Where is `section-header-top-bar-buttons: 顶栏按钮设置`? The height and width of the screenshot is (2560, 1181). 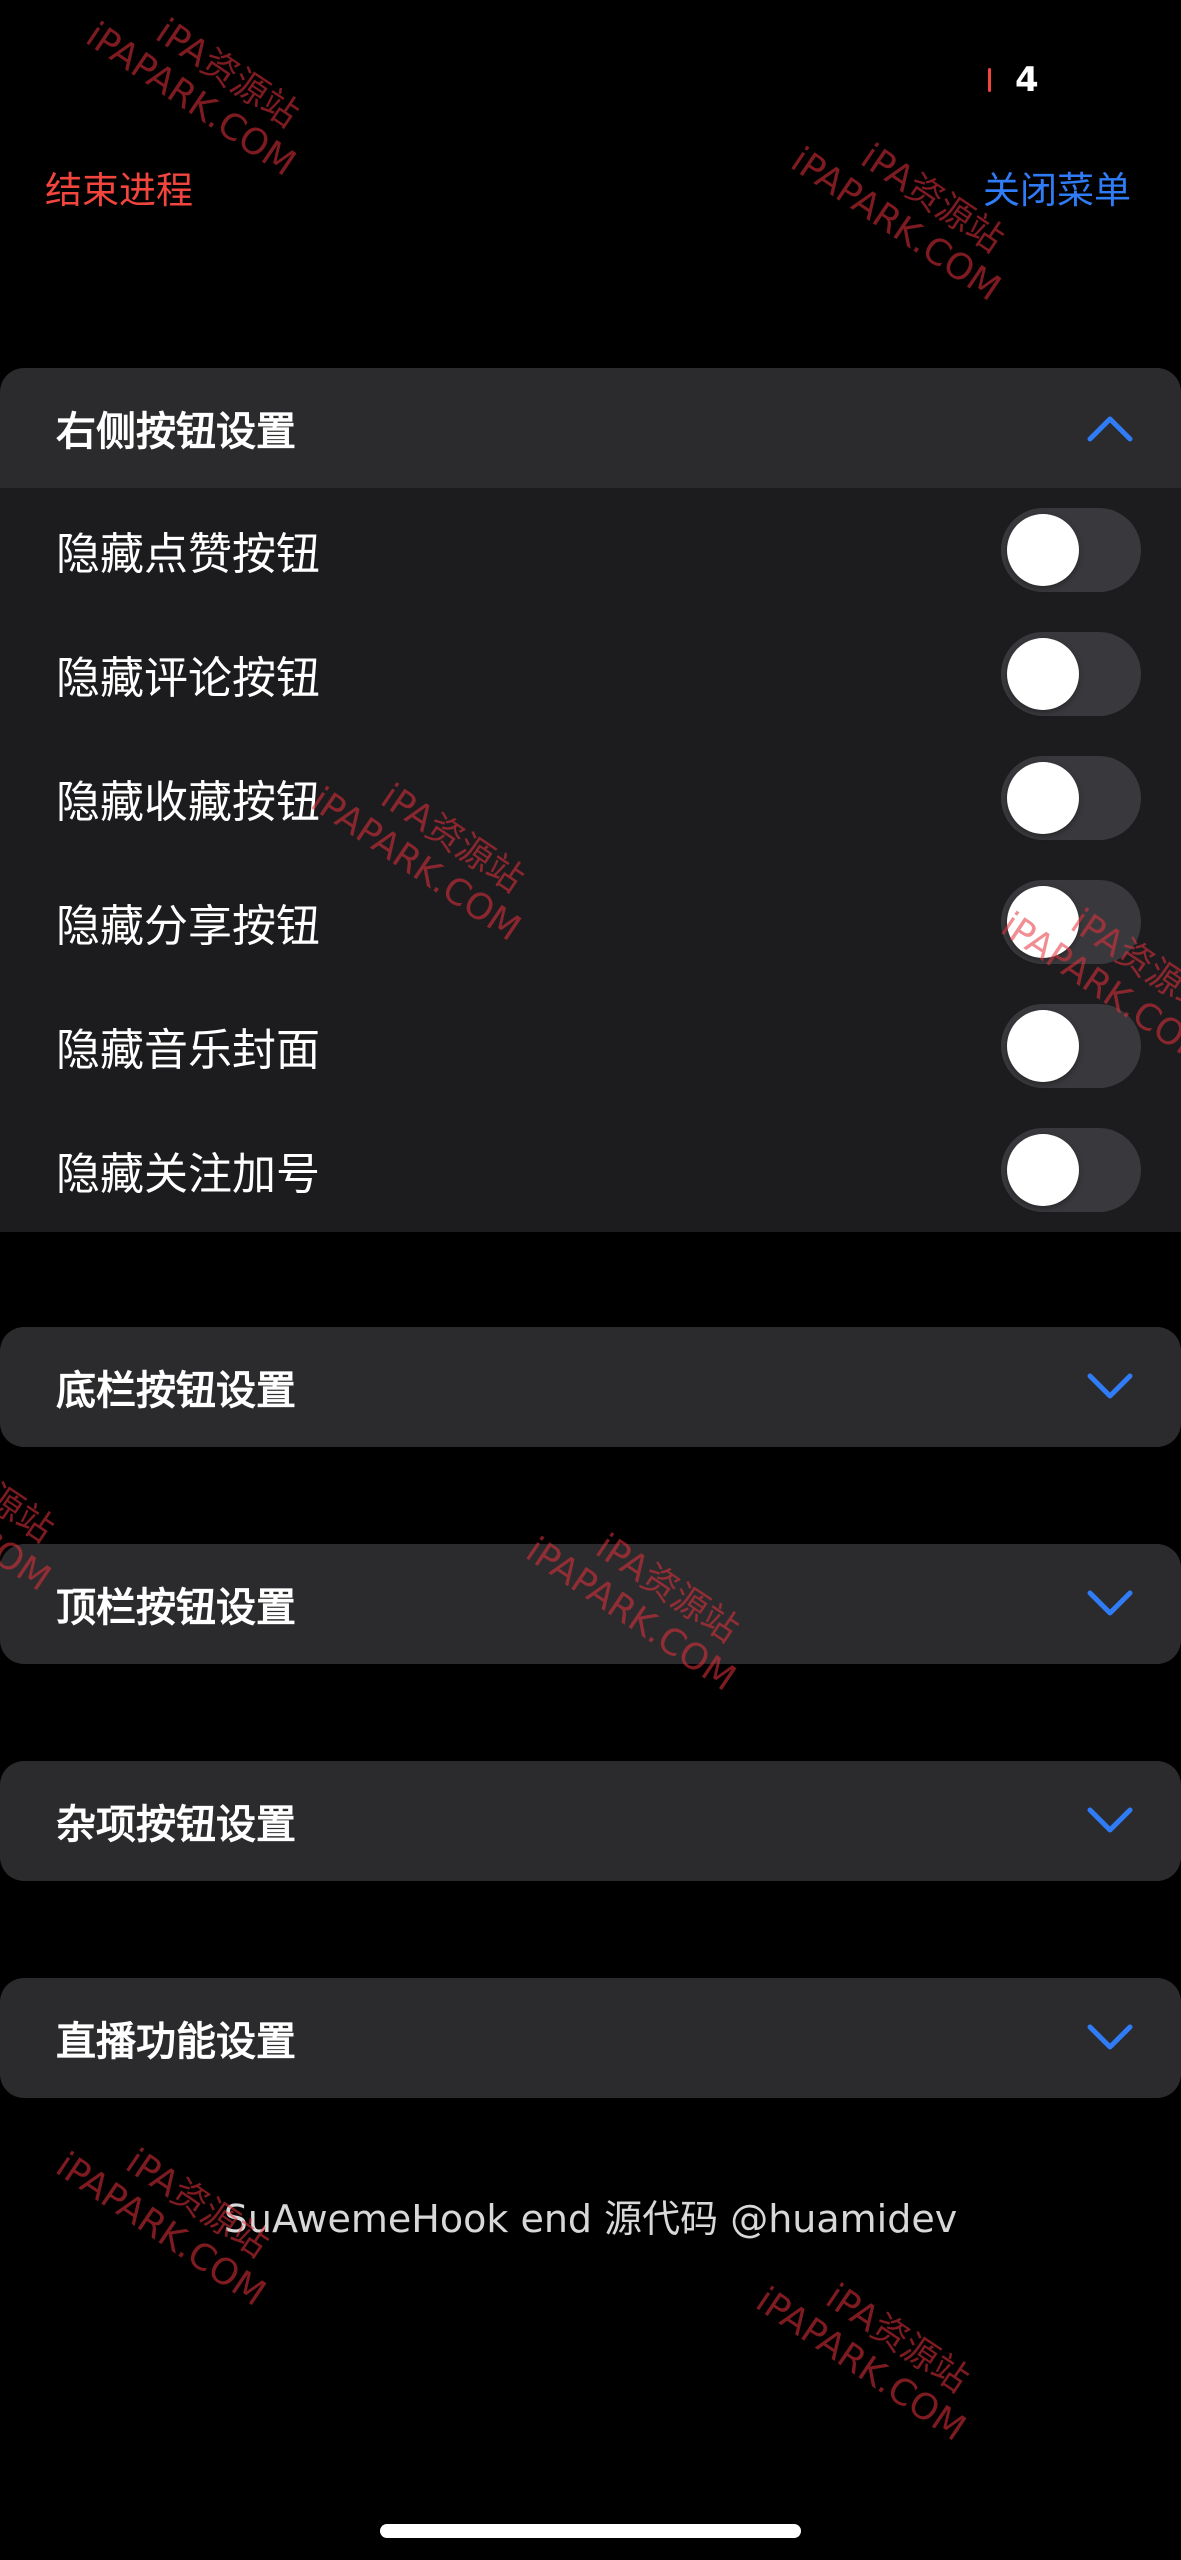 section-header-top-bar-buttons: 顶栏按钮设置 is located at coordinates (590, 1604).